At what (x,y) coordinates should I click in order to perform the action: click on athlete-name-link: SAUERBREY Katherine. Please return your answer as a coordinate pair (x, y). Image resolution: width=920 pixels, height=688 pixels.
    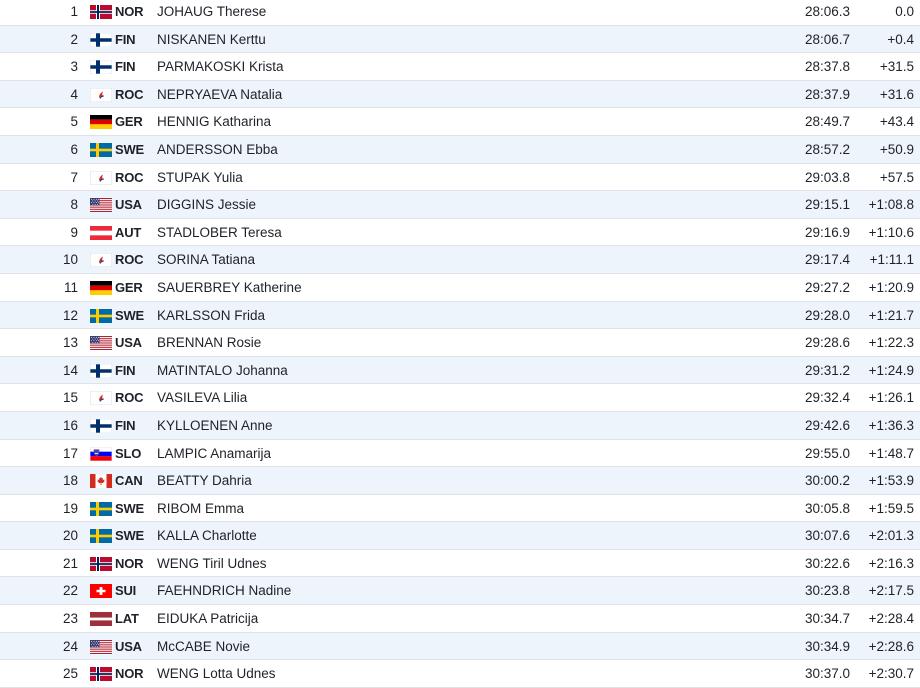
    Looking at the image, I should click on (229, 287).